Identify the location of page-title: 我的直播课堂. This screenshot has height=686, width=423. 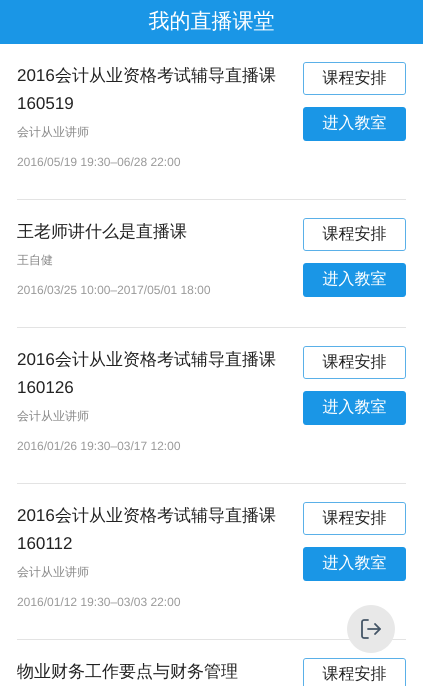
(211, 22).